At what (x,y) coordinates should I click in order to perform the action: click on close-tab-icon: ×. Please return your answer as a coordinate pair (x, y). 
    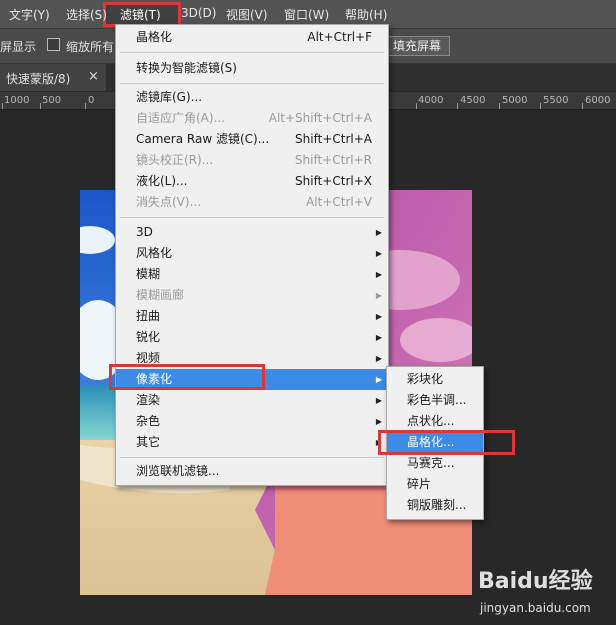
    Looking at the image, I should click on (93, 76).